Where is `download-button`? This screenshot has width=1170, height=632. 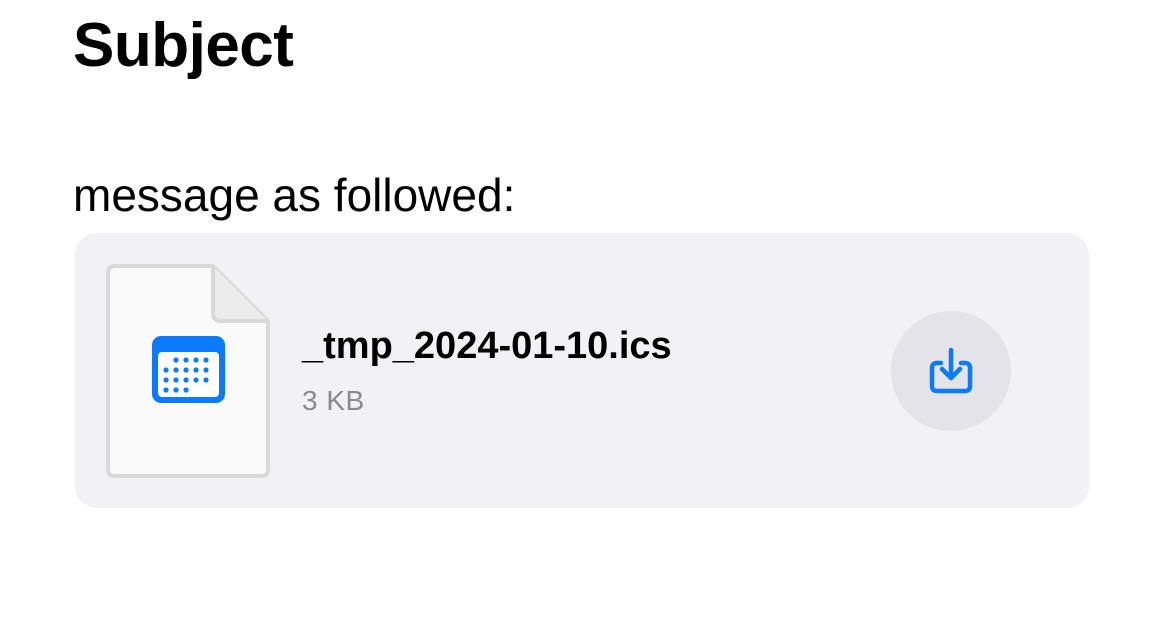 download-button is located at coordinates (951, 371).